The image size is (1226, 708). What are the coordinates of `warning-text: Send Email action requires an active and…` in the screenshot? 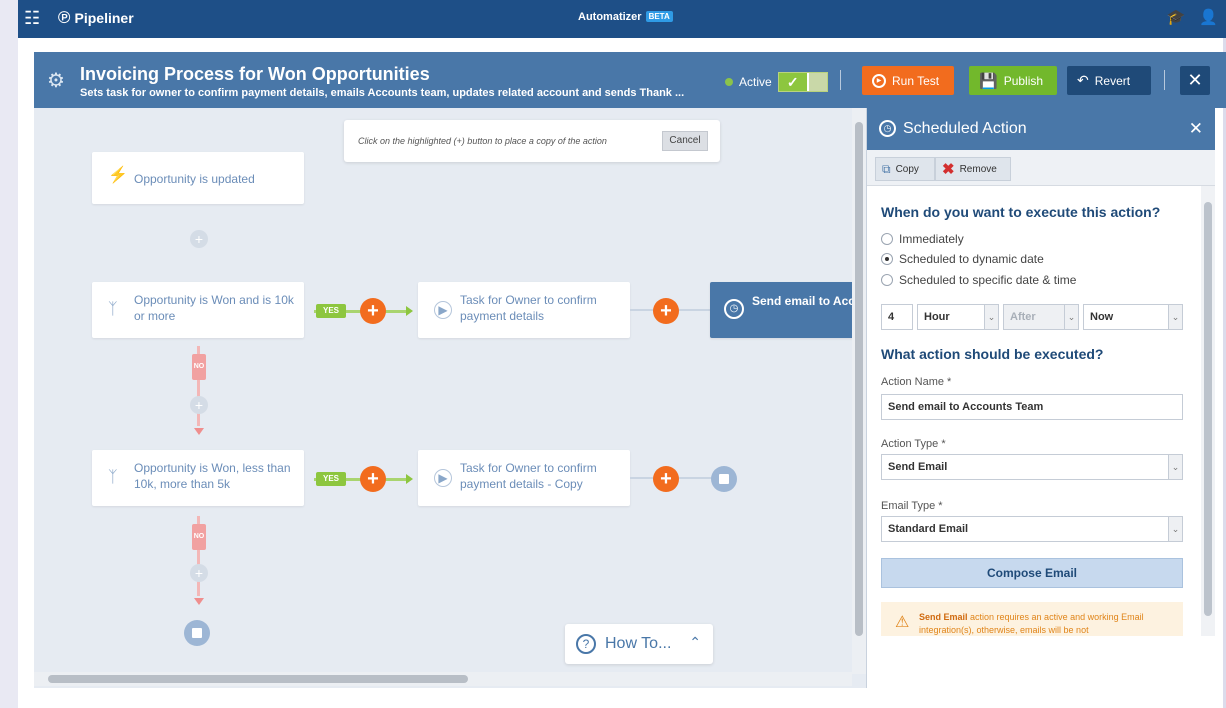 It's located at (1045, 623).